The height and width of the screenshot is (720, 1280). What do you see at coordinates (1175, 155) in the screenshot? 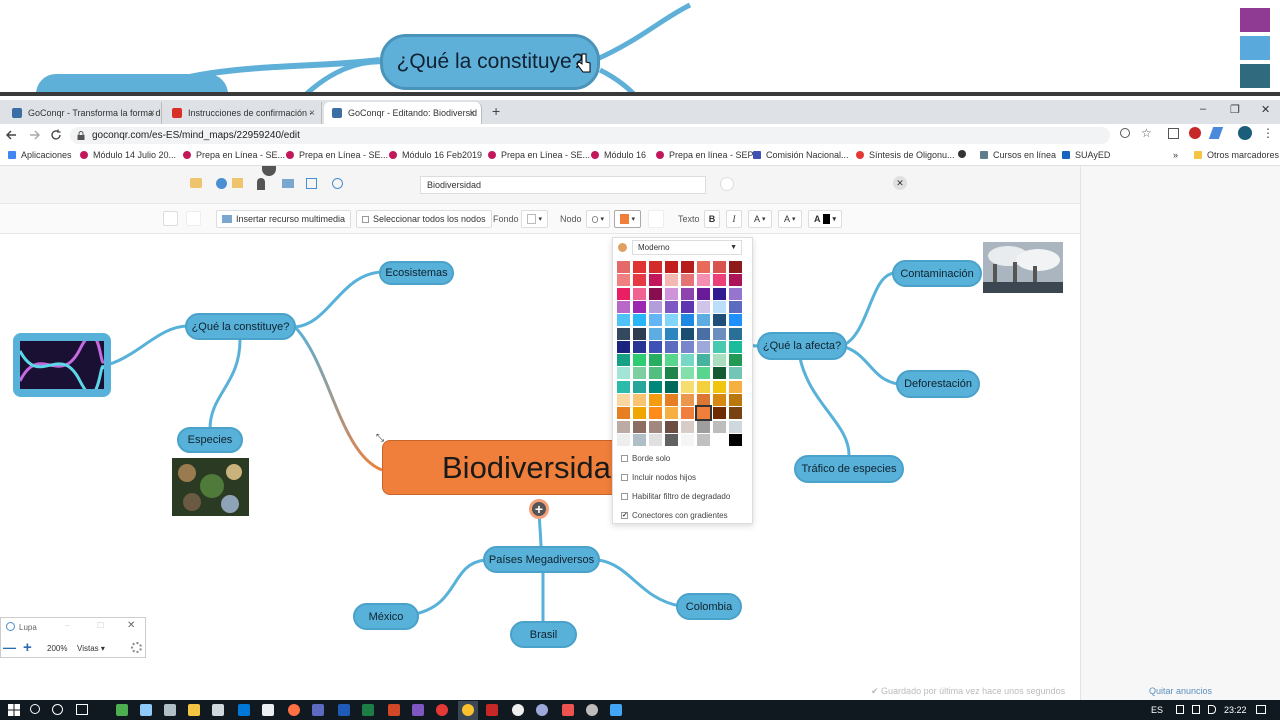
I see `bookmarks-more: »` at bounding box center [1175, 155].